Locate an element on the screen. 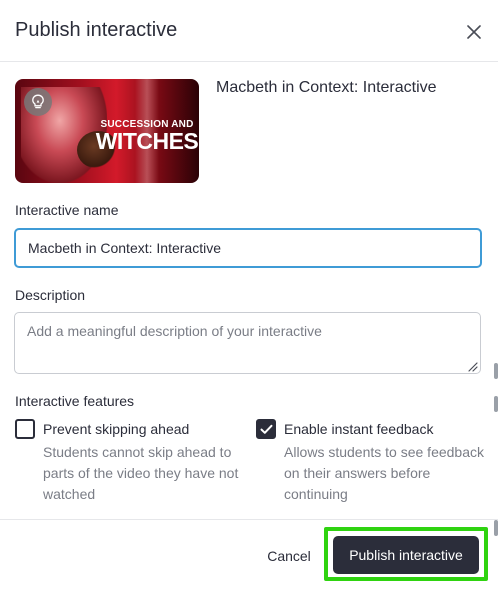  prevent-skipping-checkbox is located at coordinates (25, 429).